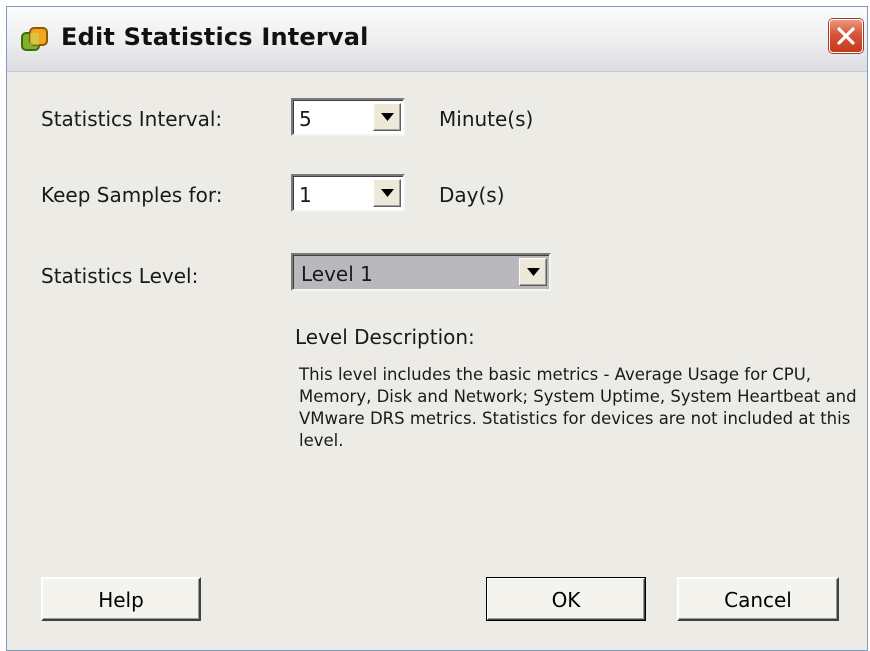 The height and width of the screenshot is (651, 870). I want to click on statistics-interval-select: 5, so click(348, 117).